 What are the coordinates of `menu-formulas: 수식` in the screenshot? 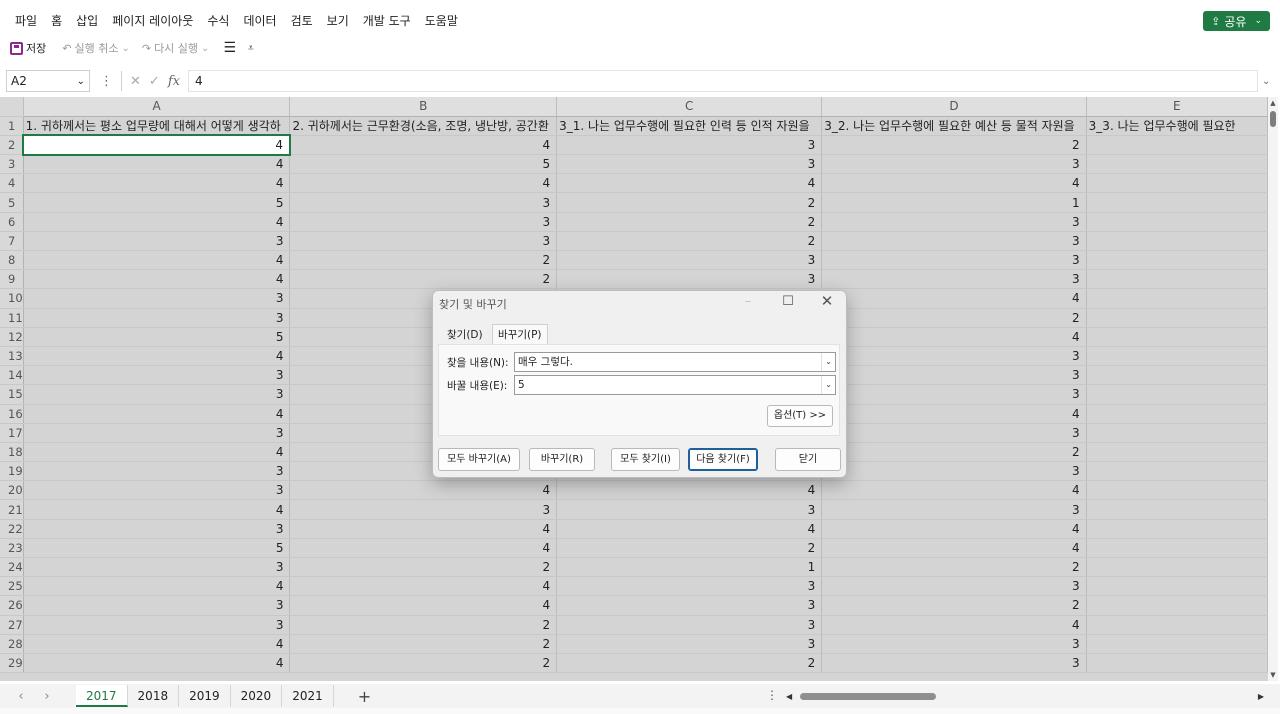 It's located at (218, 21).